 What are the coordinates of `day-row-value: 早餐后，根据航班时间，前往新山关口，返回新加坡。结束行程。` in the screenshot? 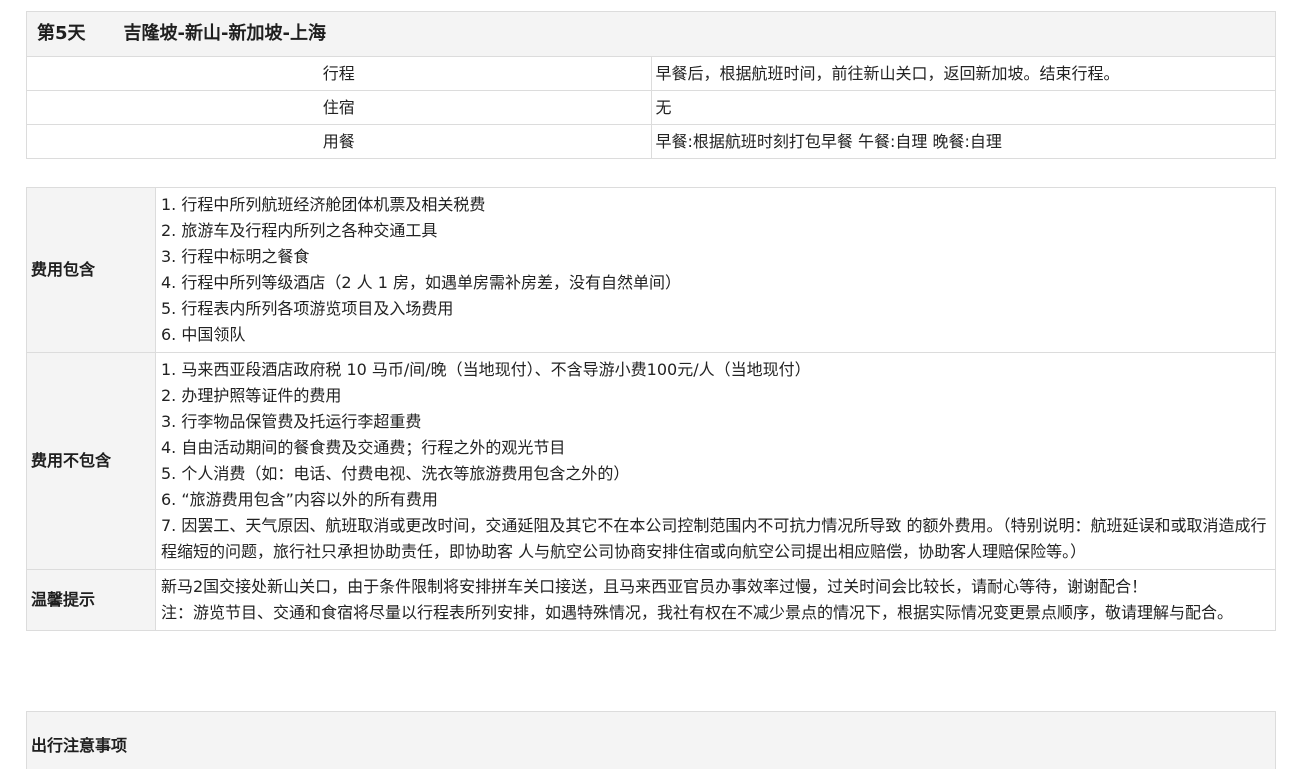 It's located at (963, 73).